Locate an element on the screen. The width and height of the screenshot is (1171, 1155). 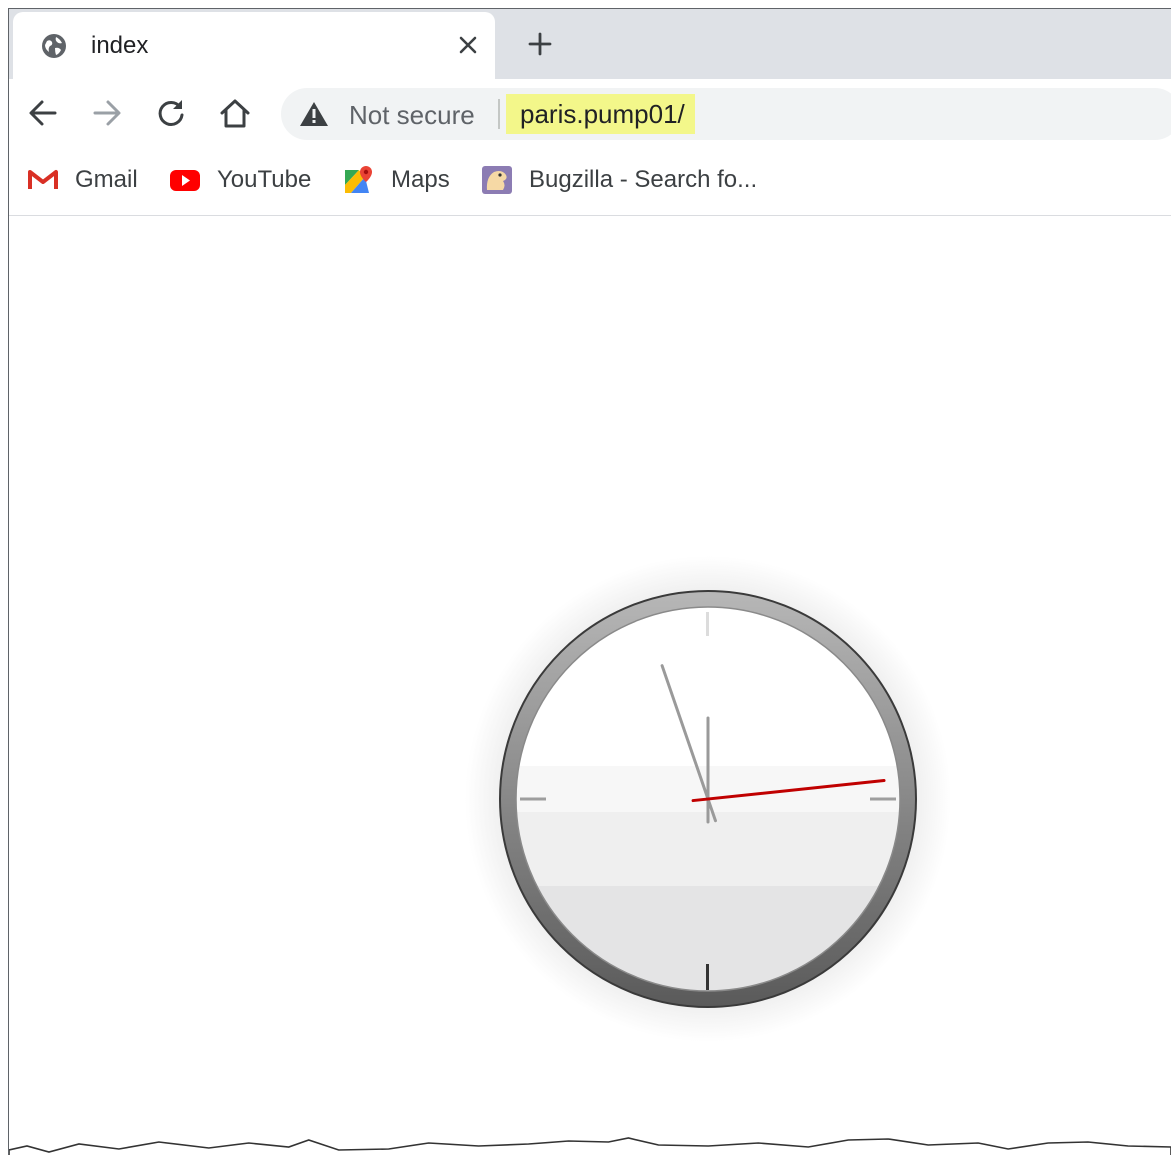
warning-icon is located at coordinates (314, 114).